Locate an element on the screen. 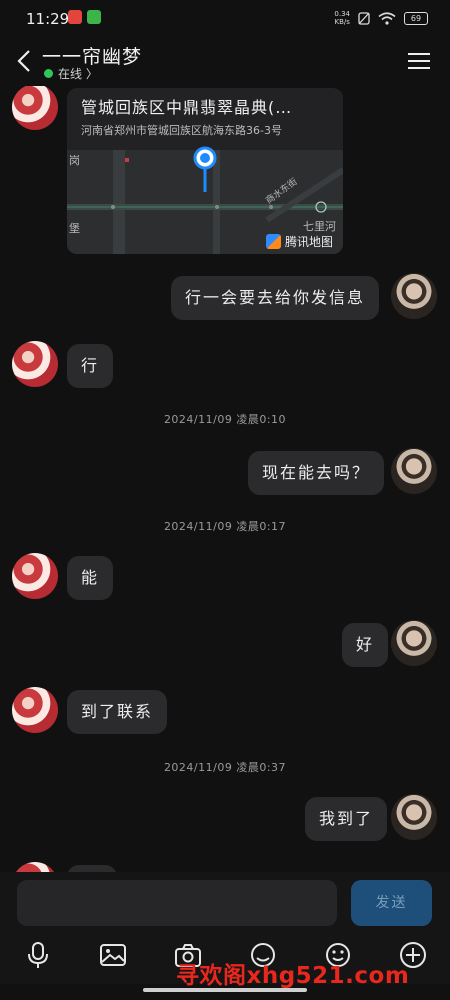 The width and height of the screenshot is (450, 1000). wifi-icon is located at coordinates (387, 18).